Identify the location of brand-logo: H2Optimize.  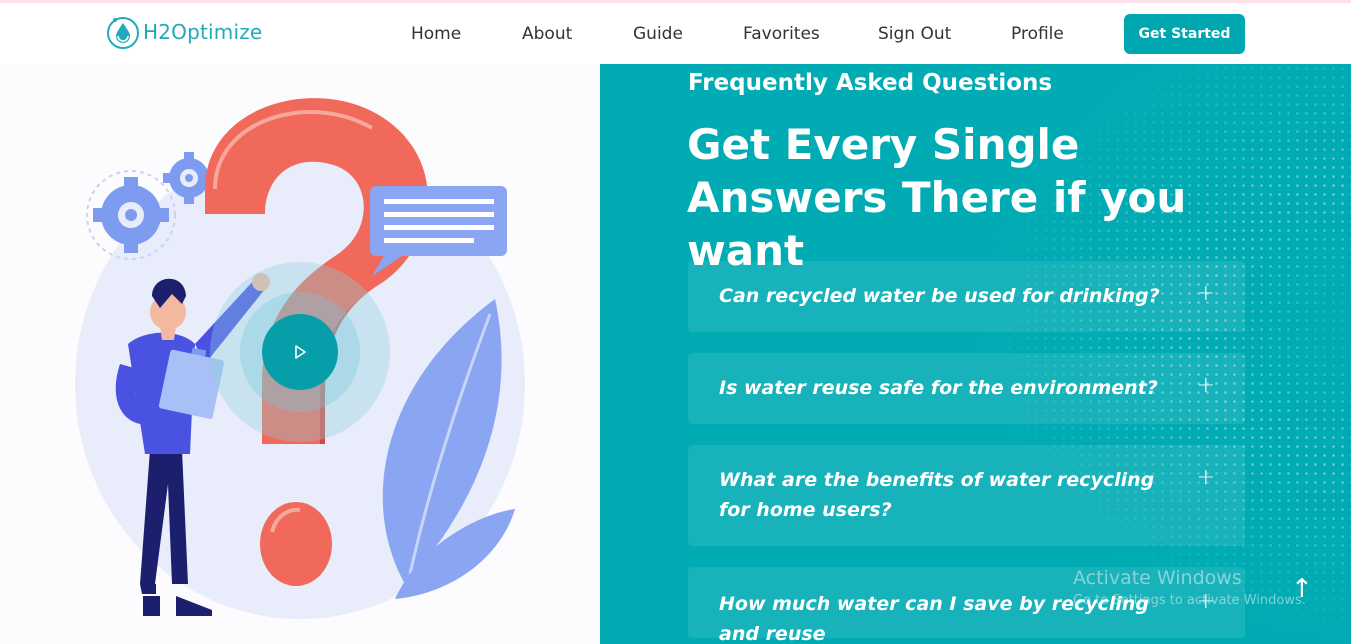
(184, 32).